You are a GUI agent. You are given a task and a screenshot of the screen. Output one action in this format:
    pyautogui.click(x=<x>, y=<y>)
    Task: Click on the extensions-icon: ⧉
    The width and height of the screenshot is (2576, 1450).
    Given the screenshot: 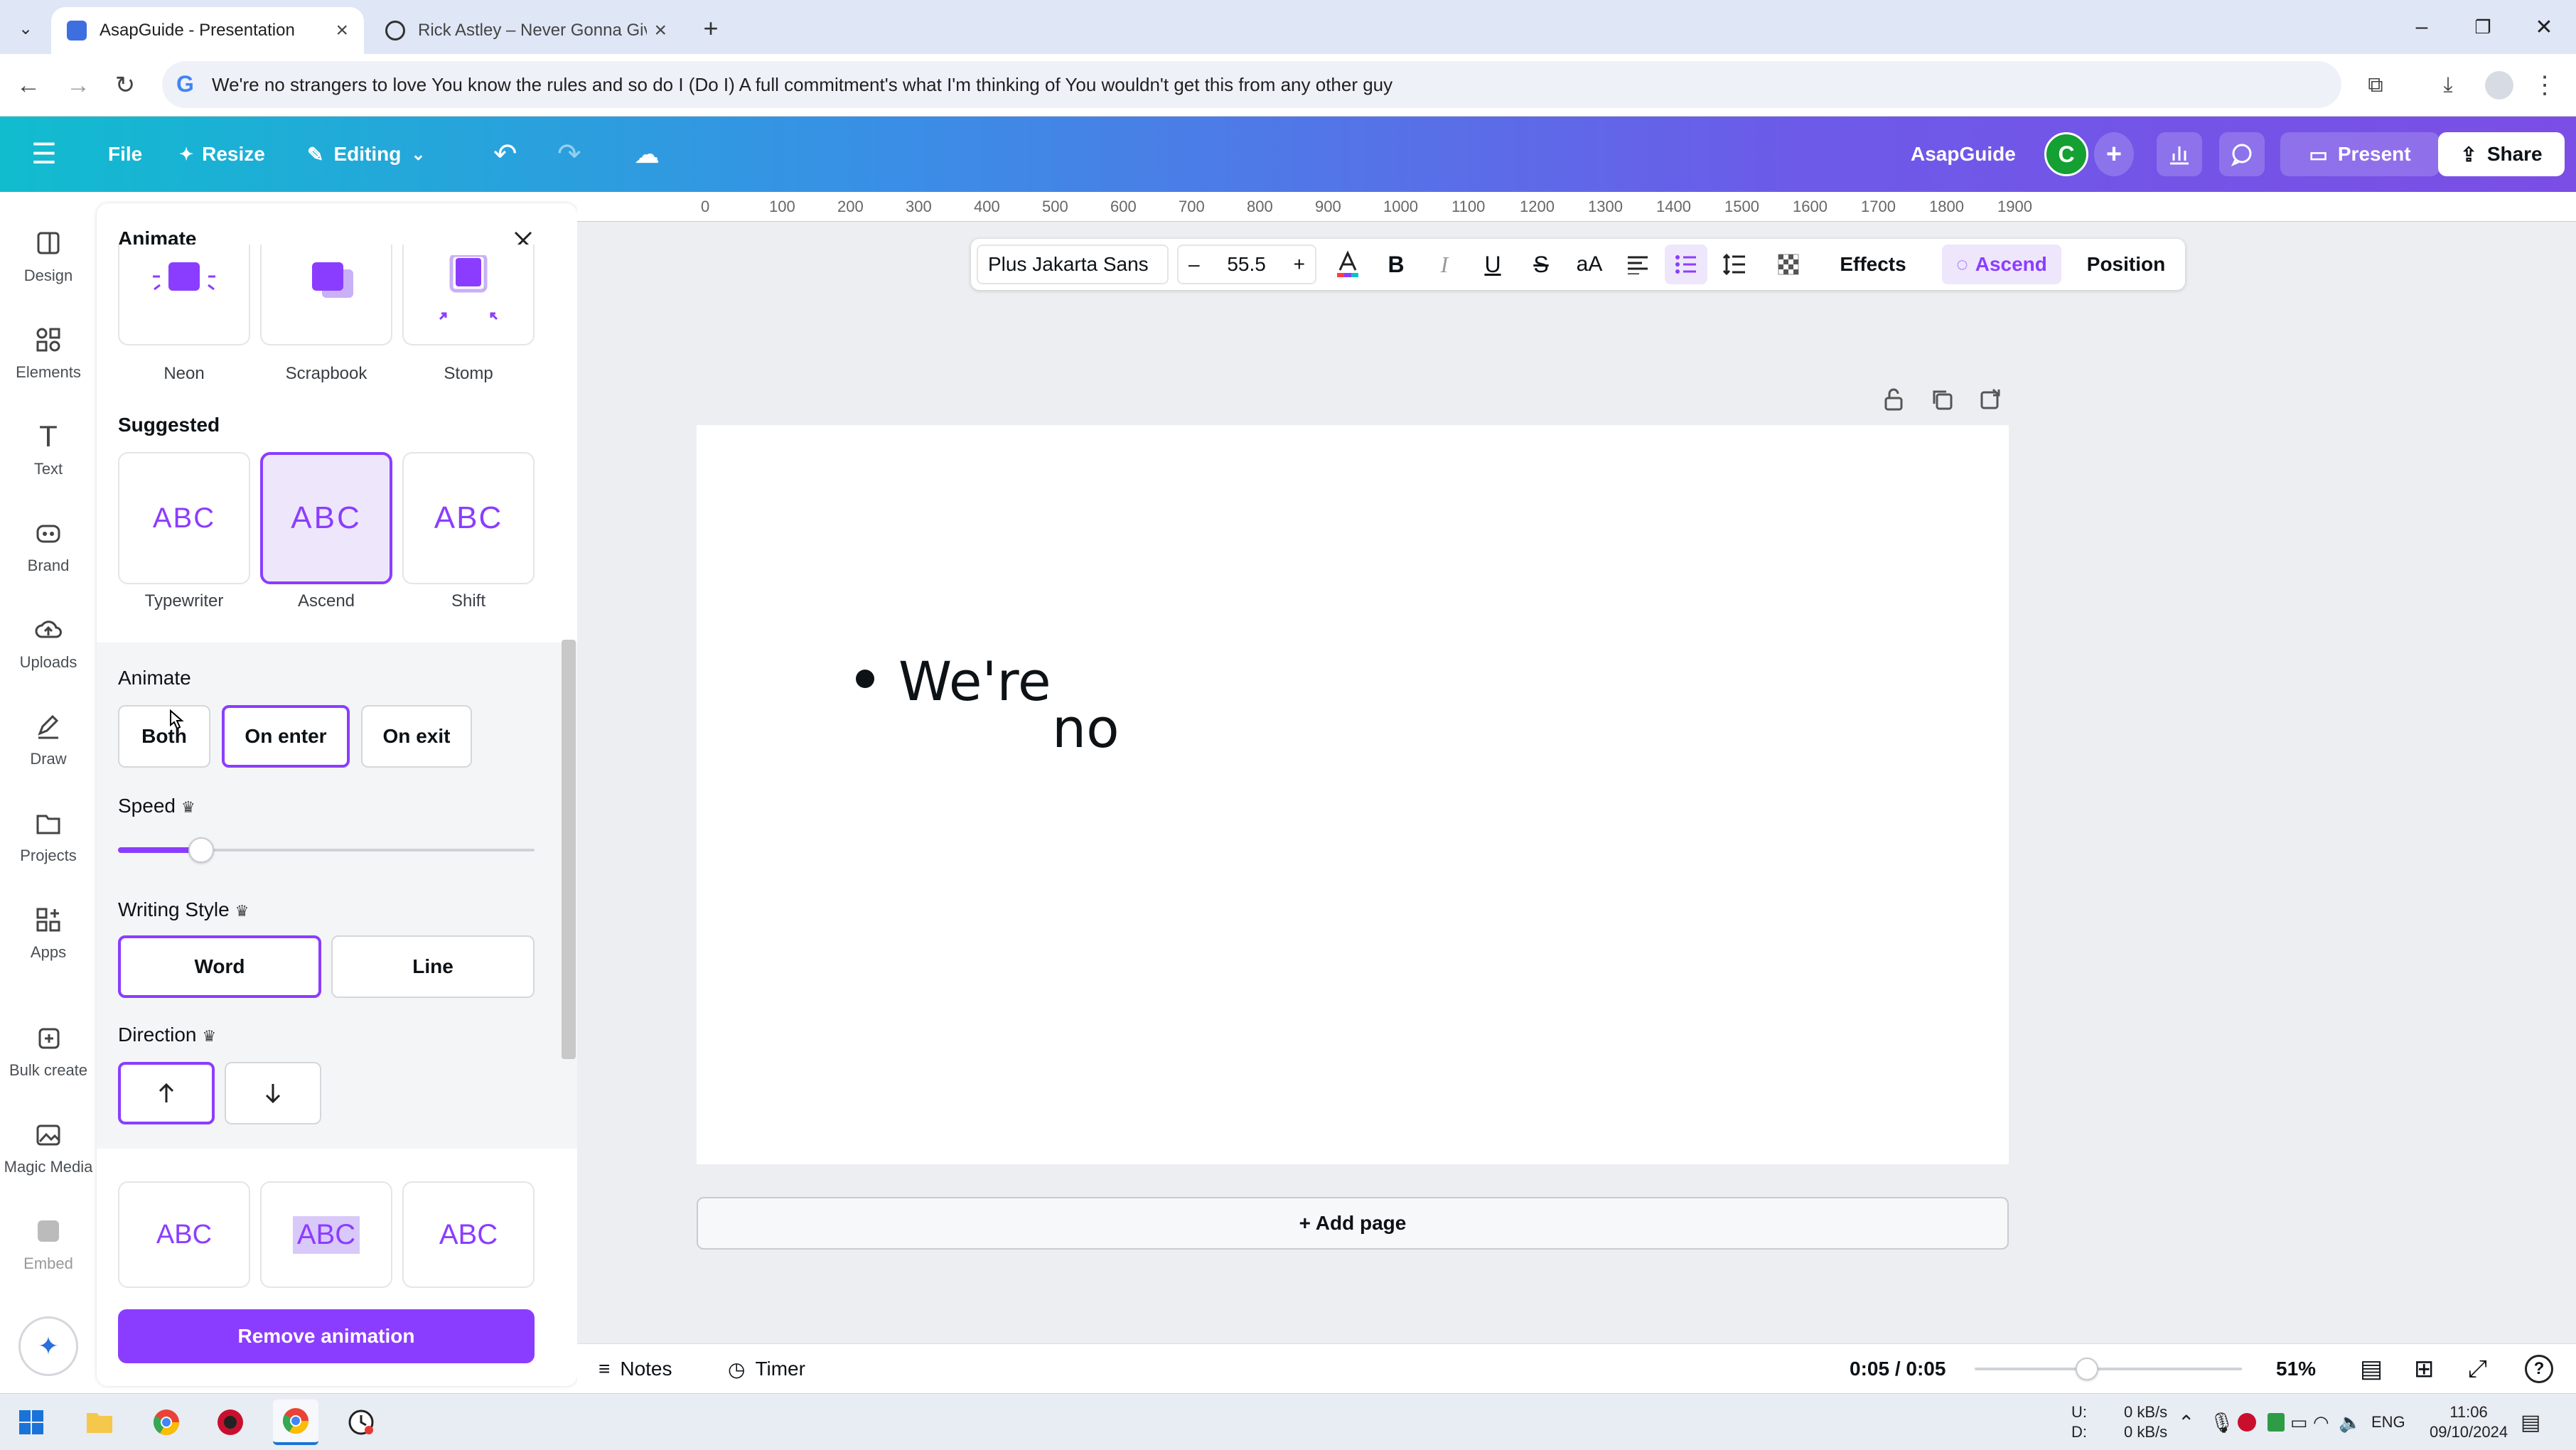 What is the action you would take?
    pyautogui.click(x=2375, y=85)
    